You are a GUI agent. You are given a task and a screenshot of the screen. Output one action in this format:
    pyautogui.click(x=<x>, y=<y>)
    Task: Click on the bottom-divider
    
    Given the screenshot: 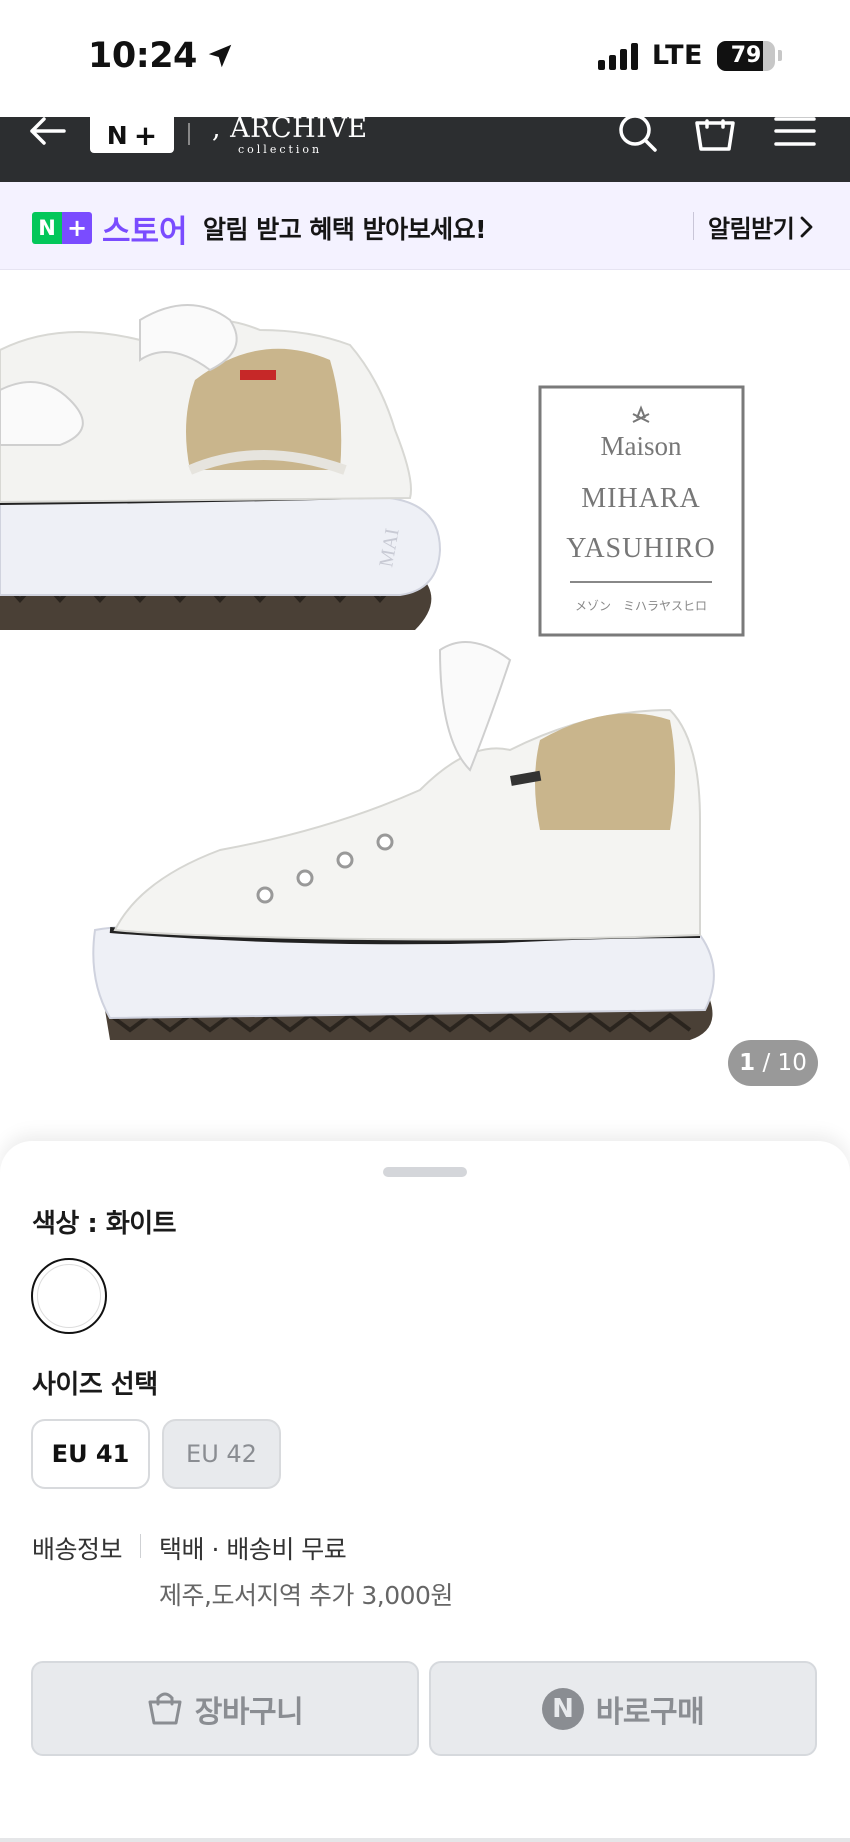 What is the action you would take?
    pyautogui.click(x=425, y=1840)
    